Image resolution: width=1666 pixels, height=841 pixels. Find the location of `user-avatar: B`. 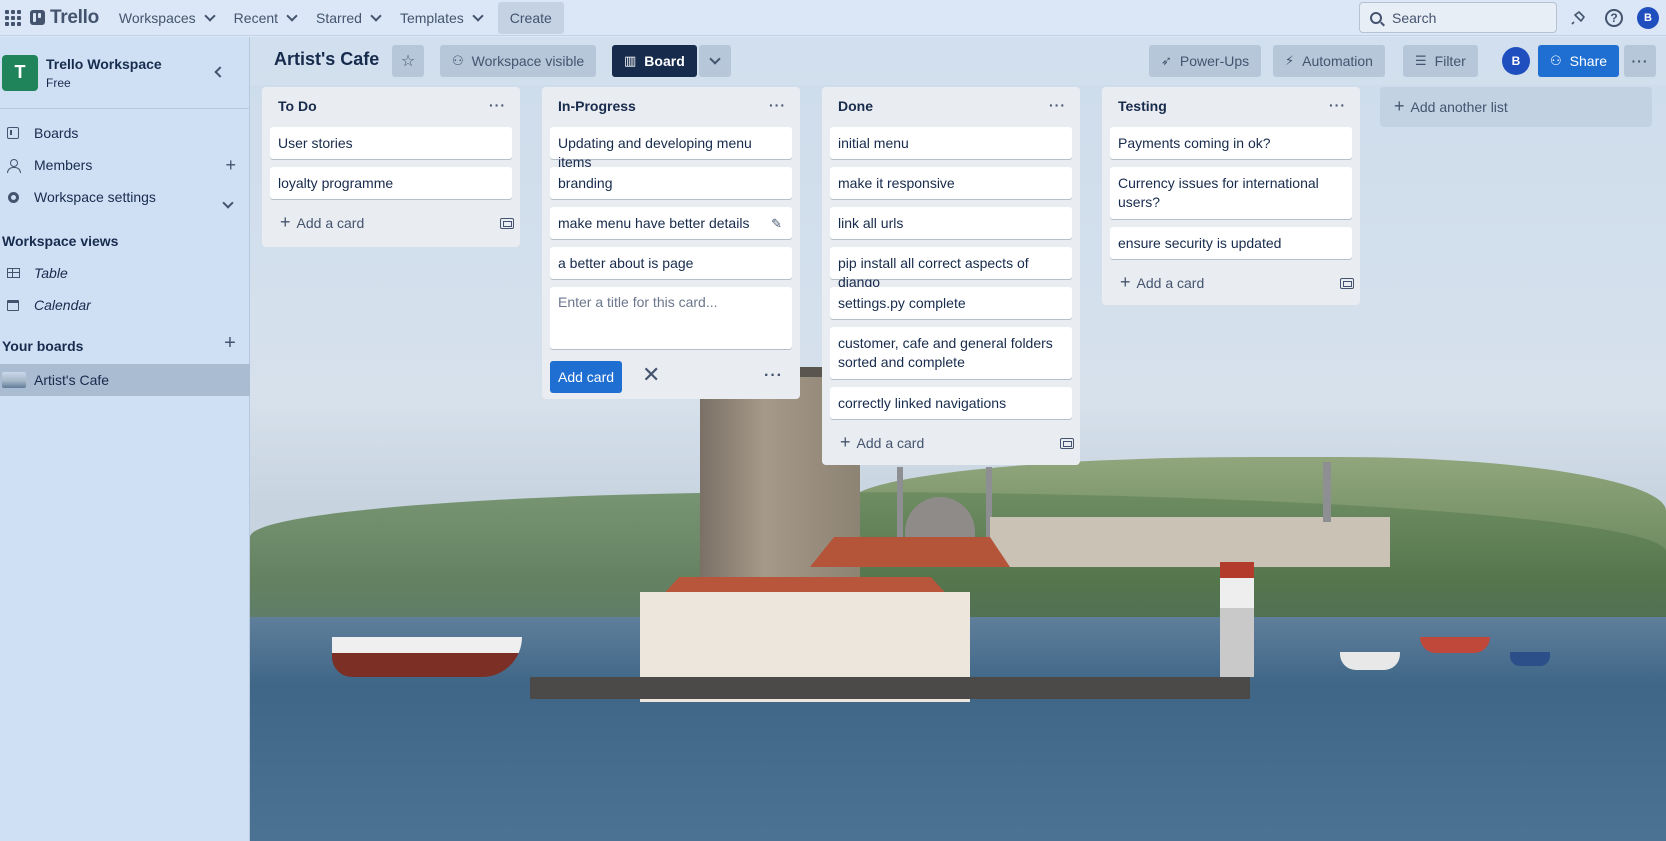

user-avatar: B is located at coordinates (1648, 18).